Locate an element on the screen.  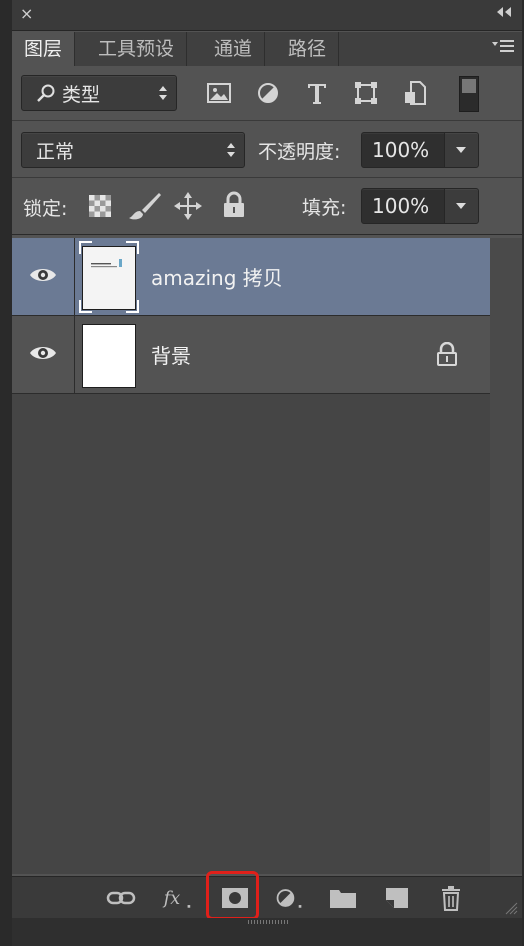
lock-transparent-pixels-icon is located at coordinates (100, 206).